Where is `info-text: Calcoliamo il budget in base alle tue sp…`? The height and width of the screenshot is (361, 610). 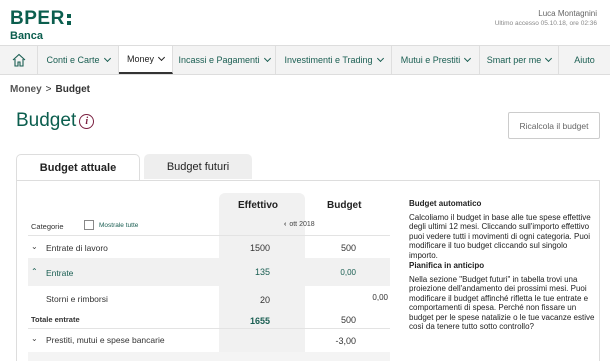
info-text: Calcoliamo il budget in base alle tue sp… is located at coordinates (500, 236).